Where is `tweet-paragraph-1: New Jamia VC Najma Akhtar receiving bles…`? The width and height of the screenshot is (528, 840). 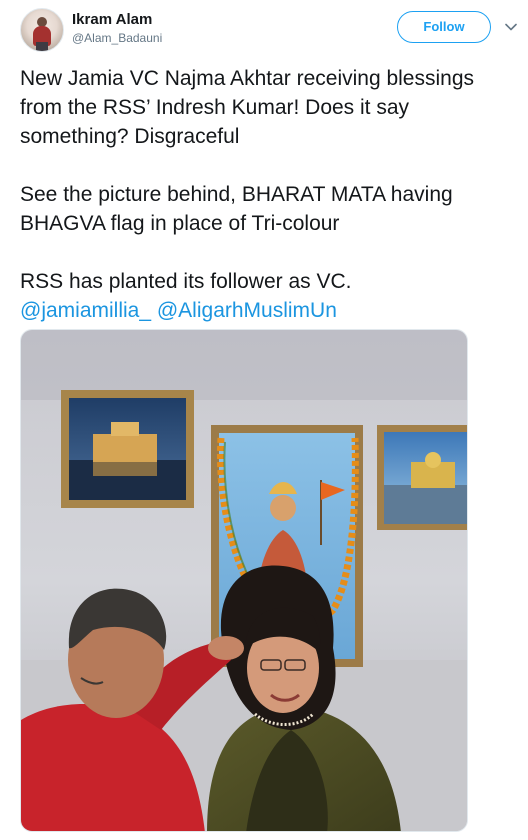
tweet-paragraph-1: New Jamia VC Najma Akhtar receiving bles… is located at coordinates (247, 107).